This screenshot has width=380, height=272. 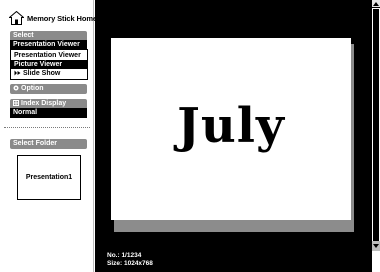 I want to click on menu-item-picture-viewer: Picture Viewer, so click(x=49, y=64).